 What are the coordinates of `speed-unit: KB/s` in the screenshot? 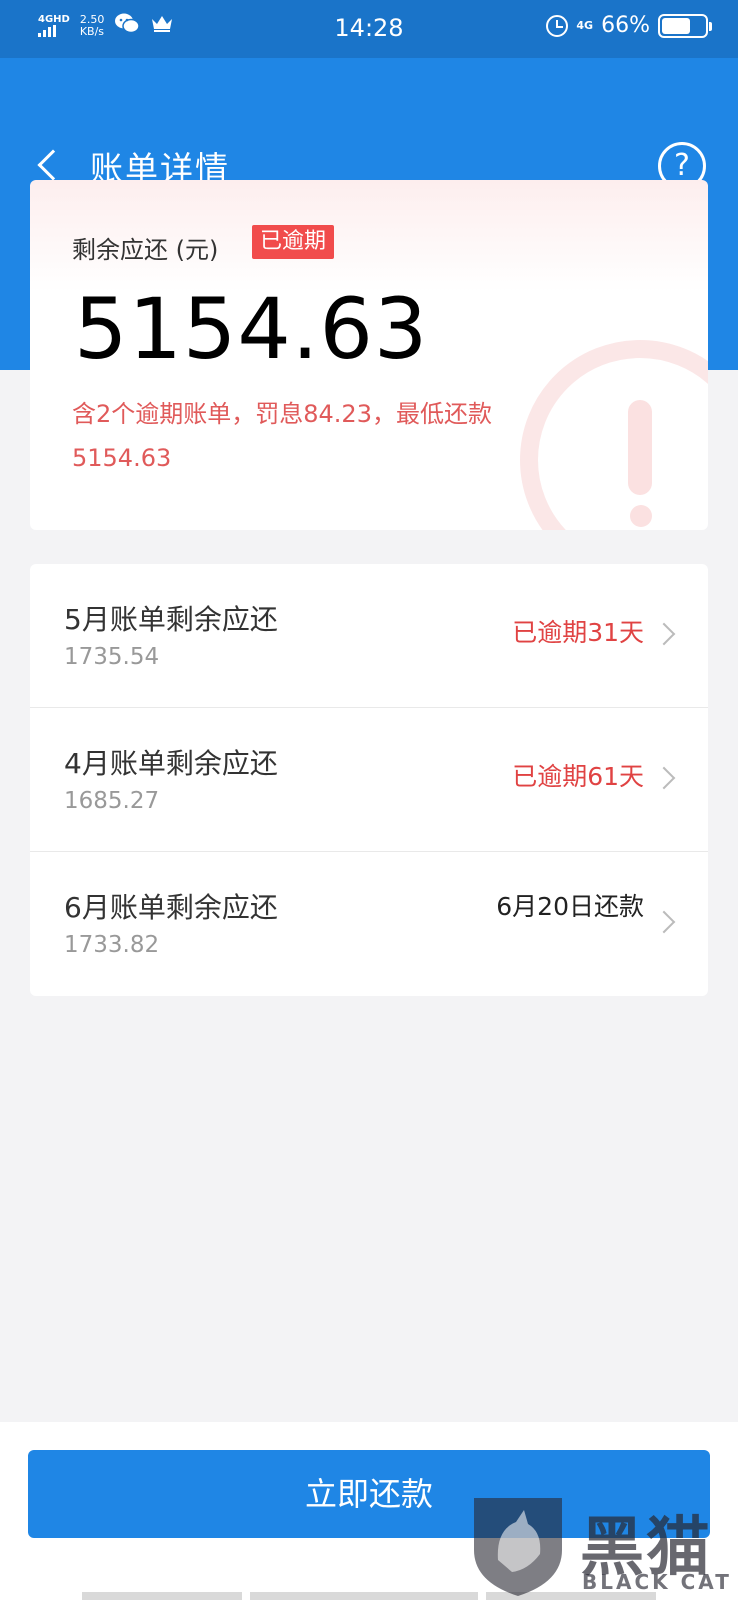 It's located at (92, 31).